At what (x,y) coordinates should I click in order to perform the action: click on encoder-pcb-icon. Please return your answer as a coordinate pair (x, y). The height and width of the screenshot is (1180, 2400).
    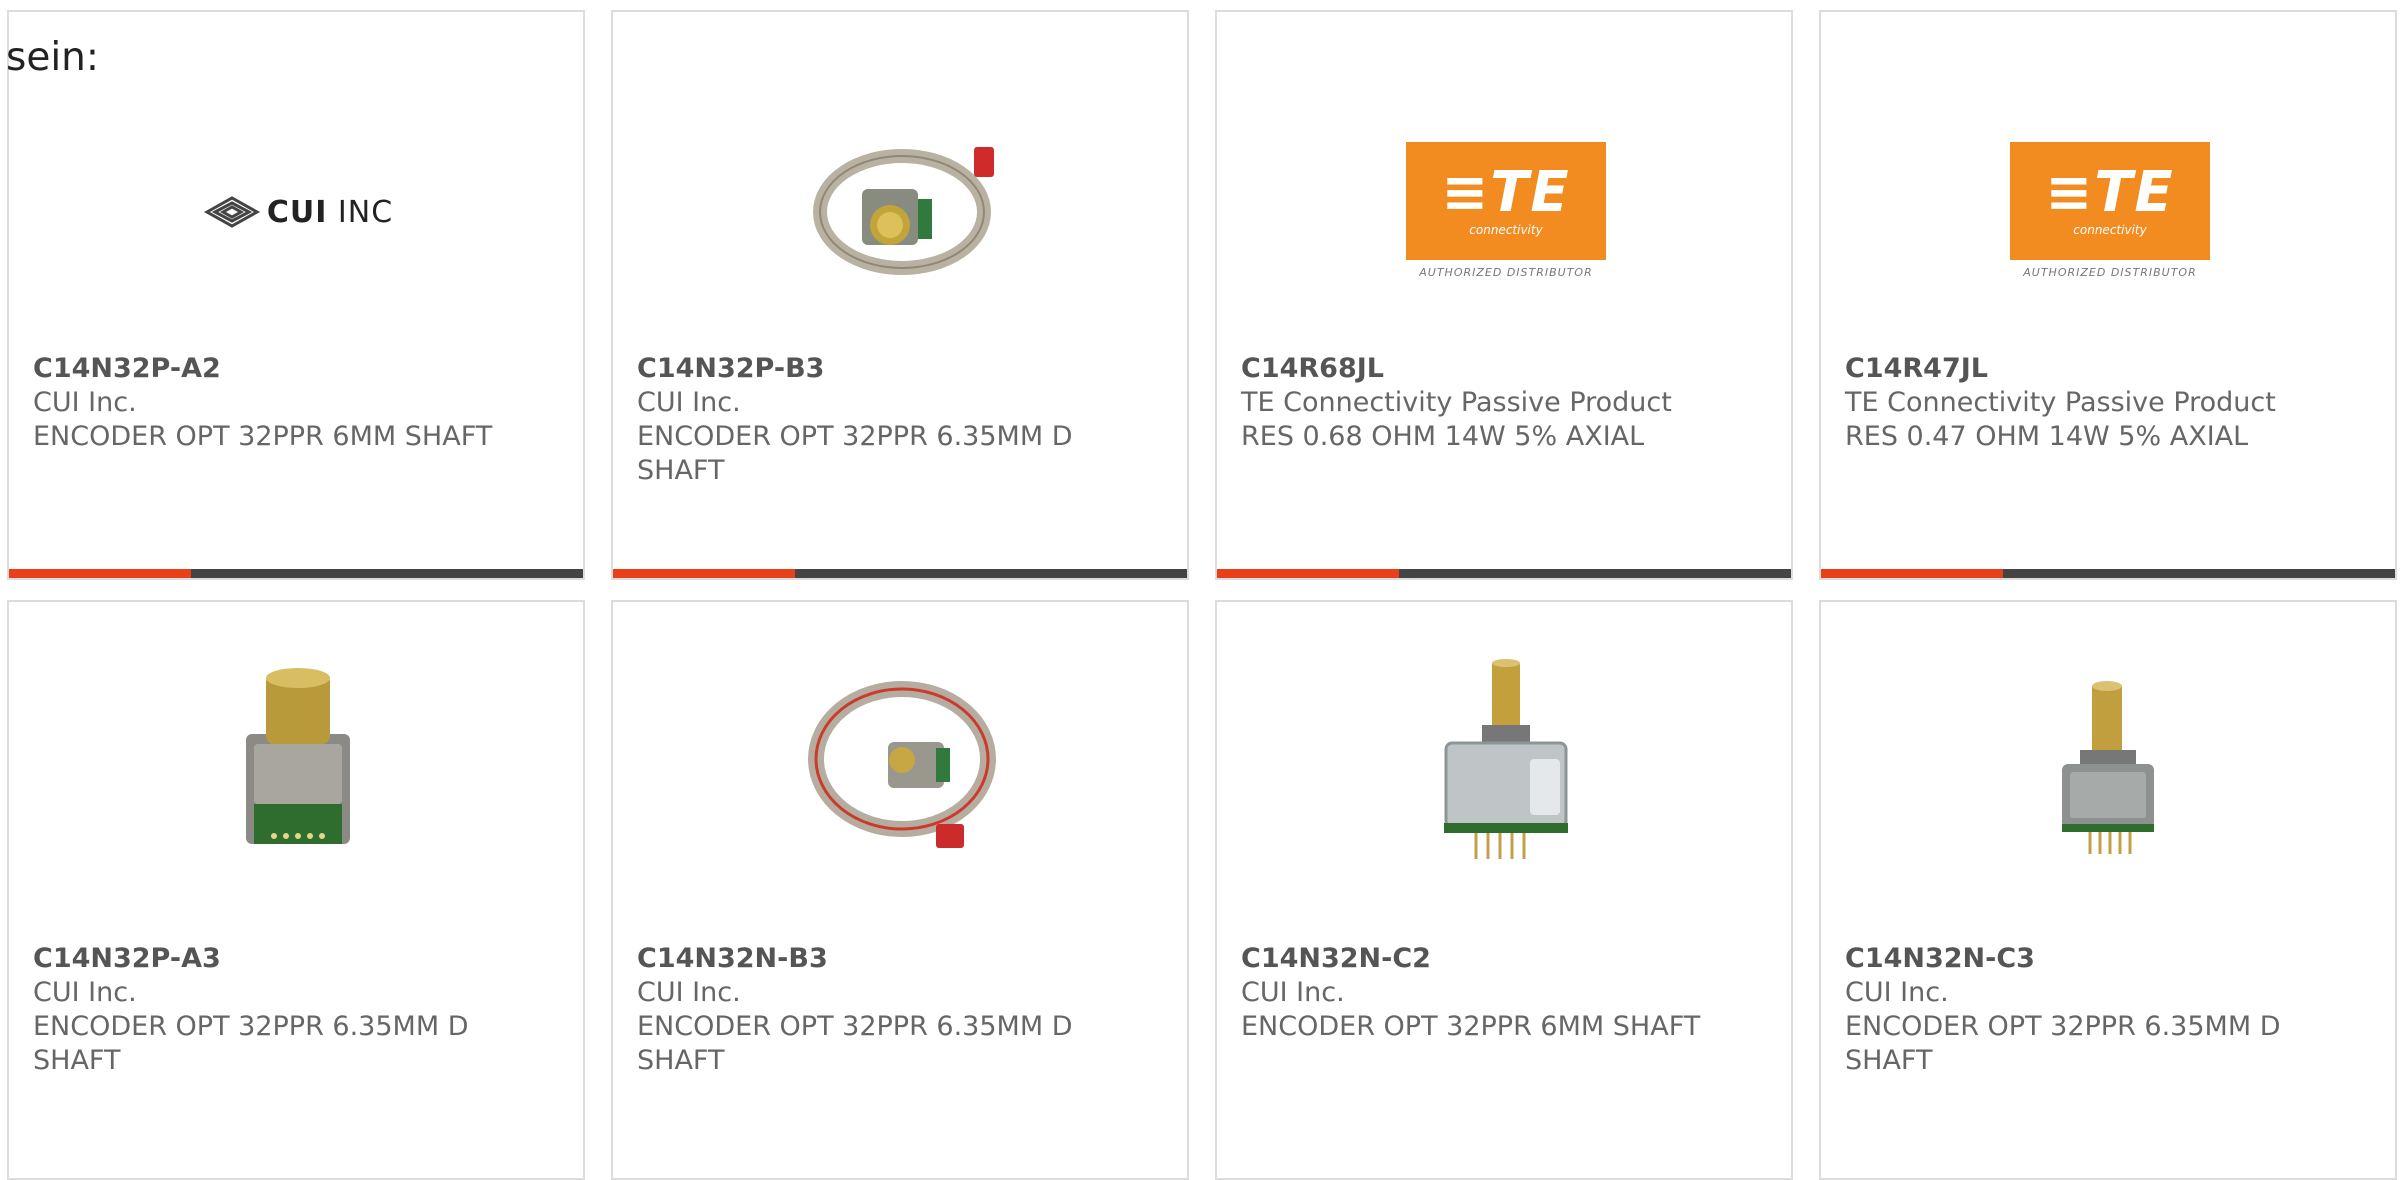
    Looking at the image, I should click on (298, 756).